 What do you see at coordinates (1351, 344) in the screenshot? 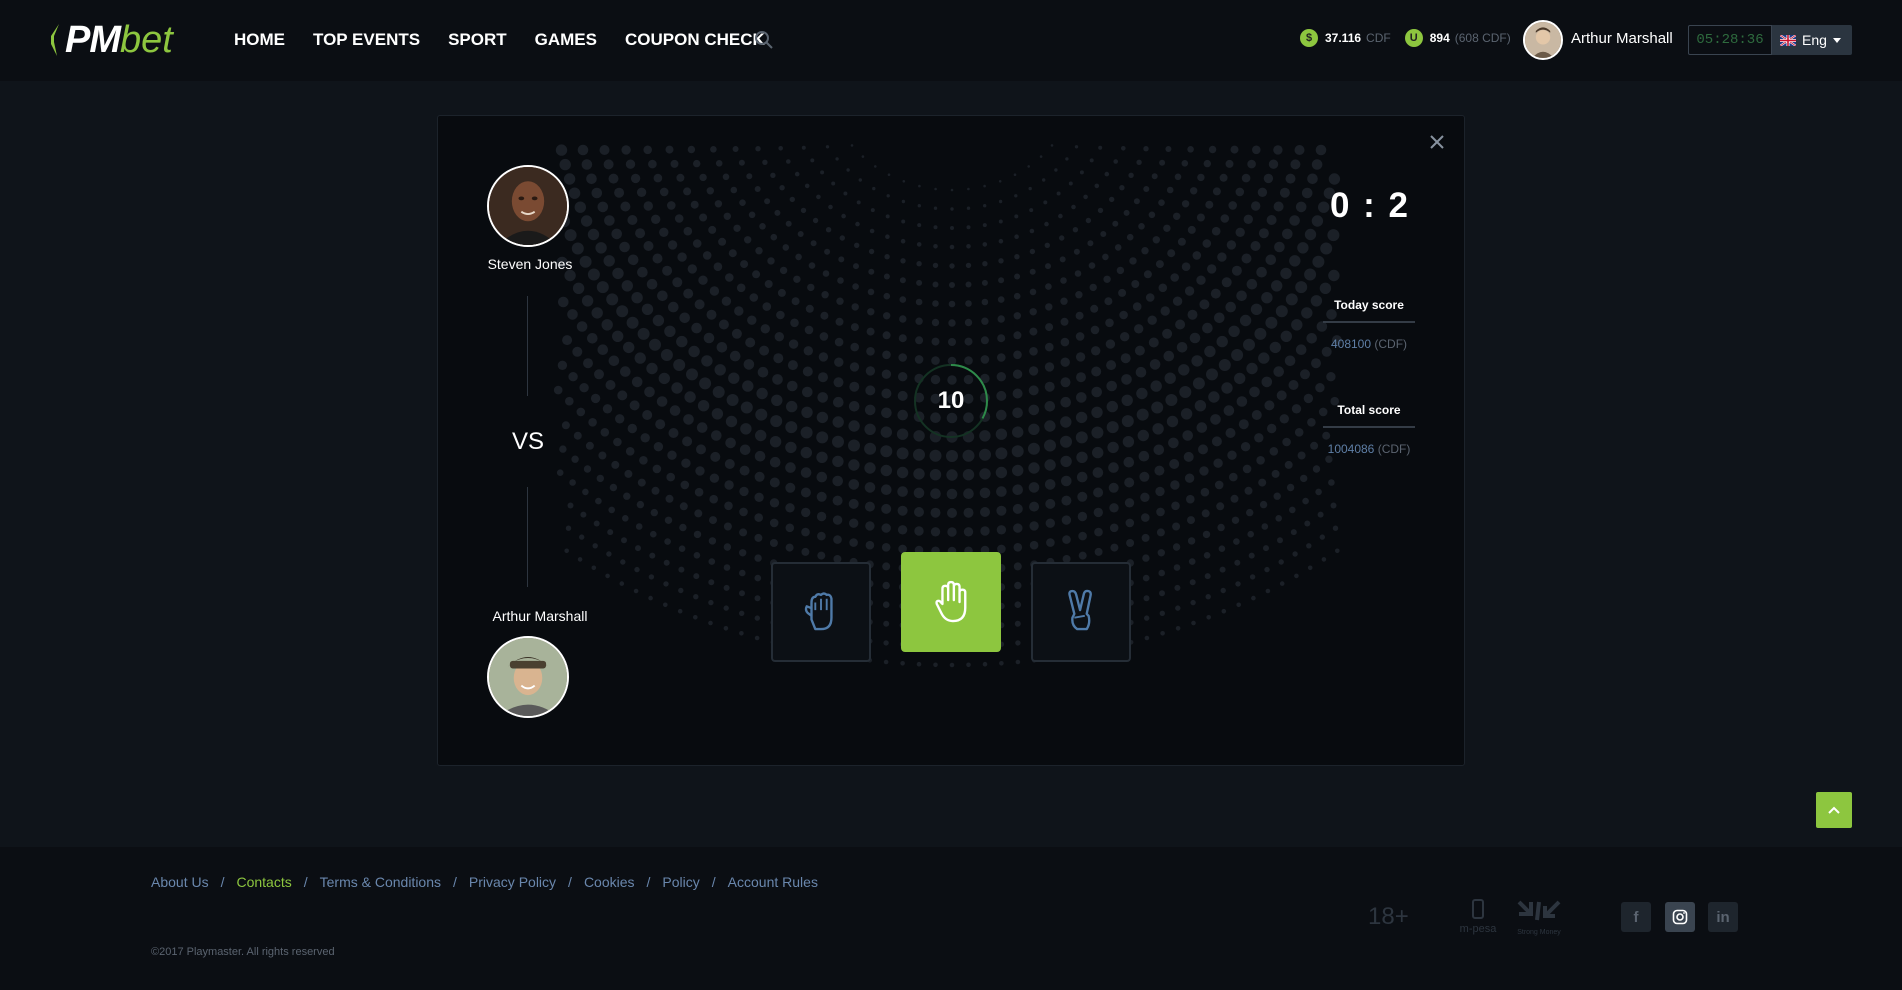
I see `today-score-value: 408100` at bounding box center [1351, 344].